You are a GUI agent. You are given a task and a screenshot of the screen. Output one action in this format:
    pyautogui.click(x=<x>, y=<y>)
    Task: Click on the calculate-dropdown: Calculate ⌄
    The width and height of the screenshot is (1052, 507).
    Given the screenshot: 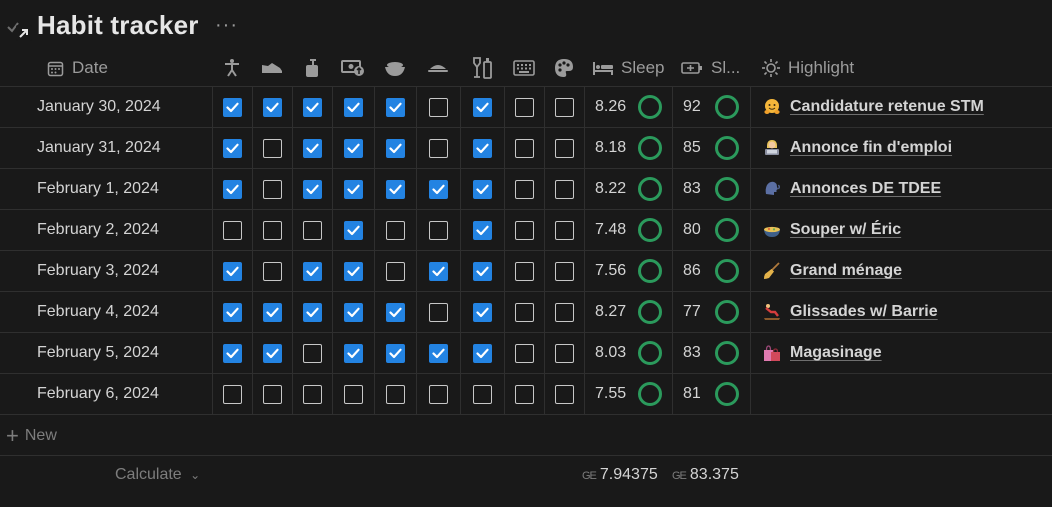 What is the action you would take?
    pyautogui.click(x=157, y=475)
    